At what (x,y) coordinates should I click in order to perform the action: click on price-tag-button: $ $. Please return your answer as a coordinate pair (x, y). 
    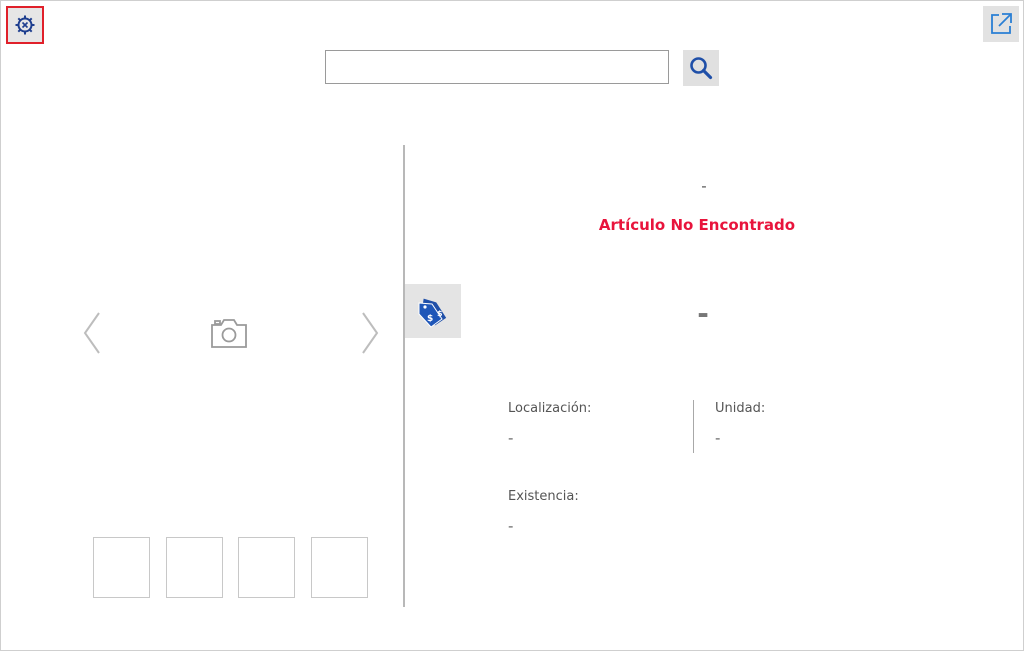
    Looking at the image, I should click on (433, 311).